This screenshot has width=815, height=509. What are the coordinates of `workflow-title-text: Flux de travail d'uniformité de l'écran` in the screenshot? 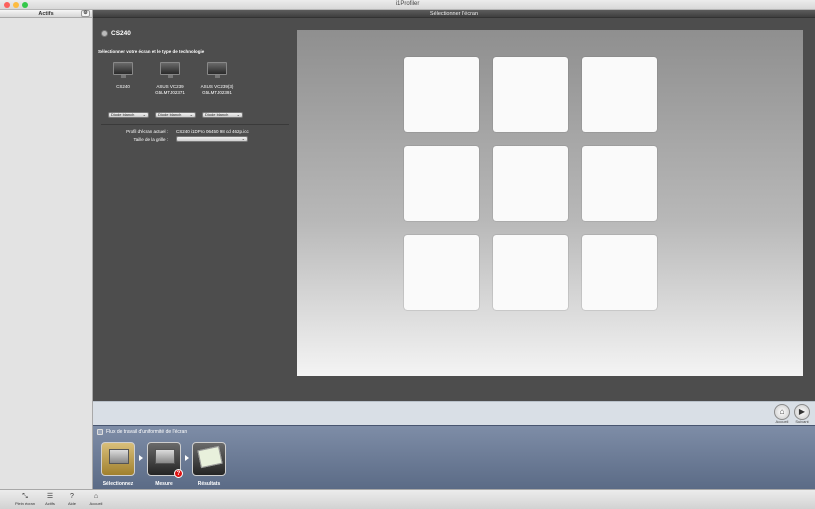 It's located at (147, 432).